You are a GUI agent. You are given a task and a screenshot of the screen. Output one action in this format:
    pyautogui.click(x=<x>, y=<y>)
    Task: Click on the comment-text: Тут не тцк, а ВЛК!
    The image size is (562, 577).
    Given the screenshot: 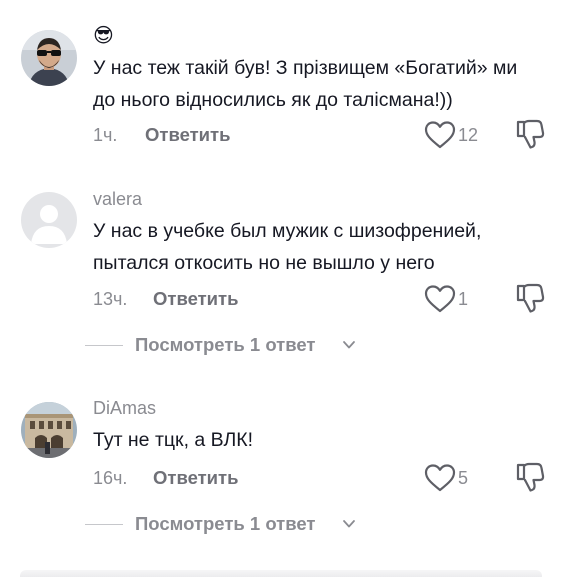 What is the action you would take?
    pyautogui.click(x=173, y=440)
    